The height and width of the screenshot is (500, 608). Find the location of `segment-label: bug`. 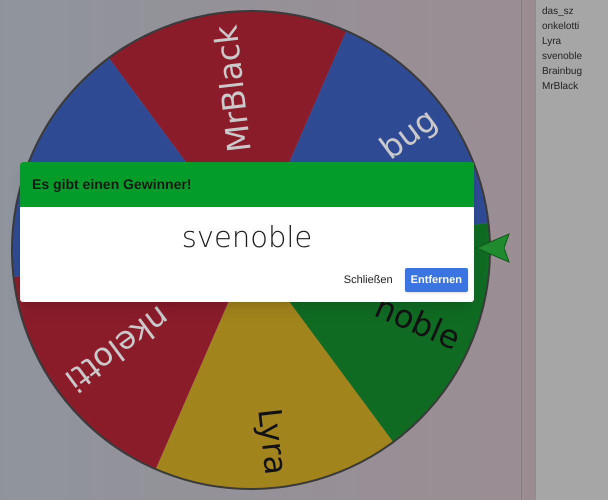

segment-label: bug is located at coordinates (408, 134).